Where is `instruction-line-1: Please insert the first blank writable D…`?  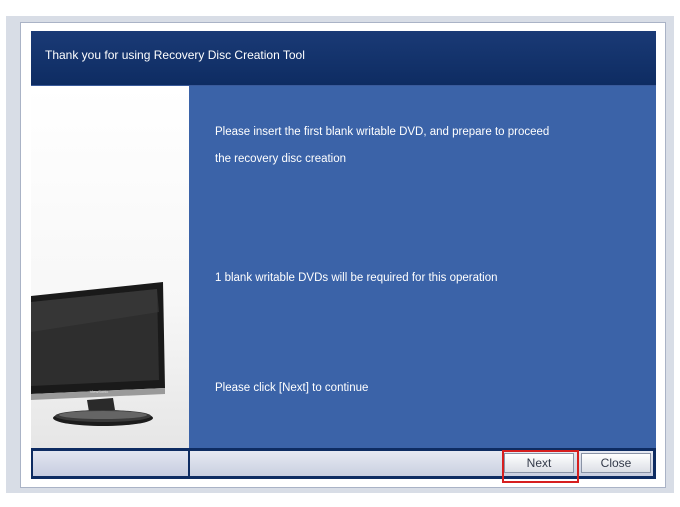
instruction-line-1: Please insert the first blank writable D… is located at coordinates (382, 132).